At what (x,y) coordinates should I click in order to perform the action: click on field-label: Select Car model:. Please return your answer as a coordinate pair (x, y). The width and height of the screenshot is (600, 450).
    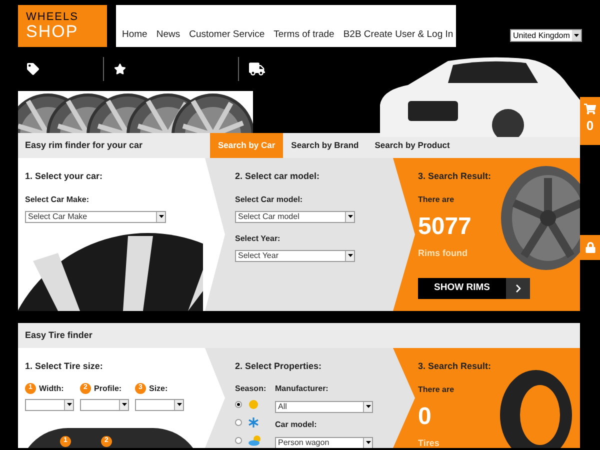
    Looking at the image, I should click on (269, 200).